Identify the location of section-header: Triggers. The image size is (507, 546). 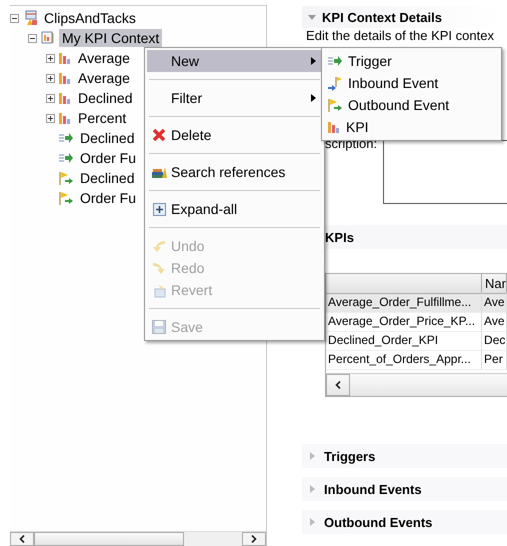
(404, 456).